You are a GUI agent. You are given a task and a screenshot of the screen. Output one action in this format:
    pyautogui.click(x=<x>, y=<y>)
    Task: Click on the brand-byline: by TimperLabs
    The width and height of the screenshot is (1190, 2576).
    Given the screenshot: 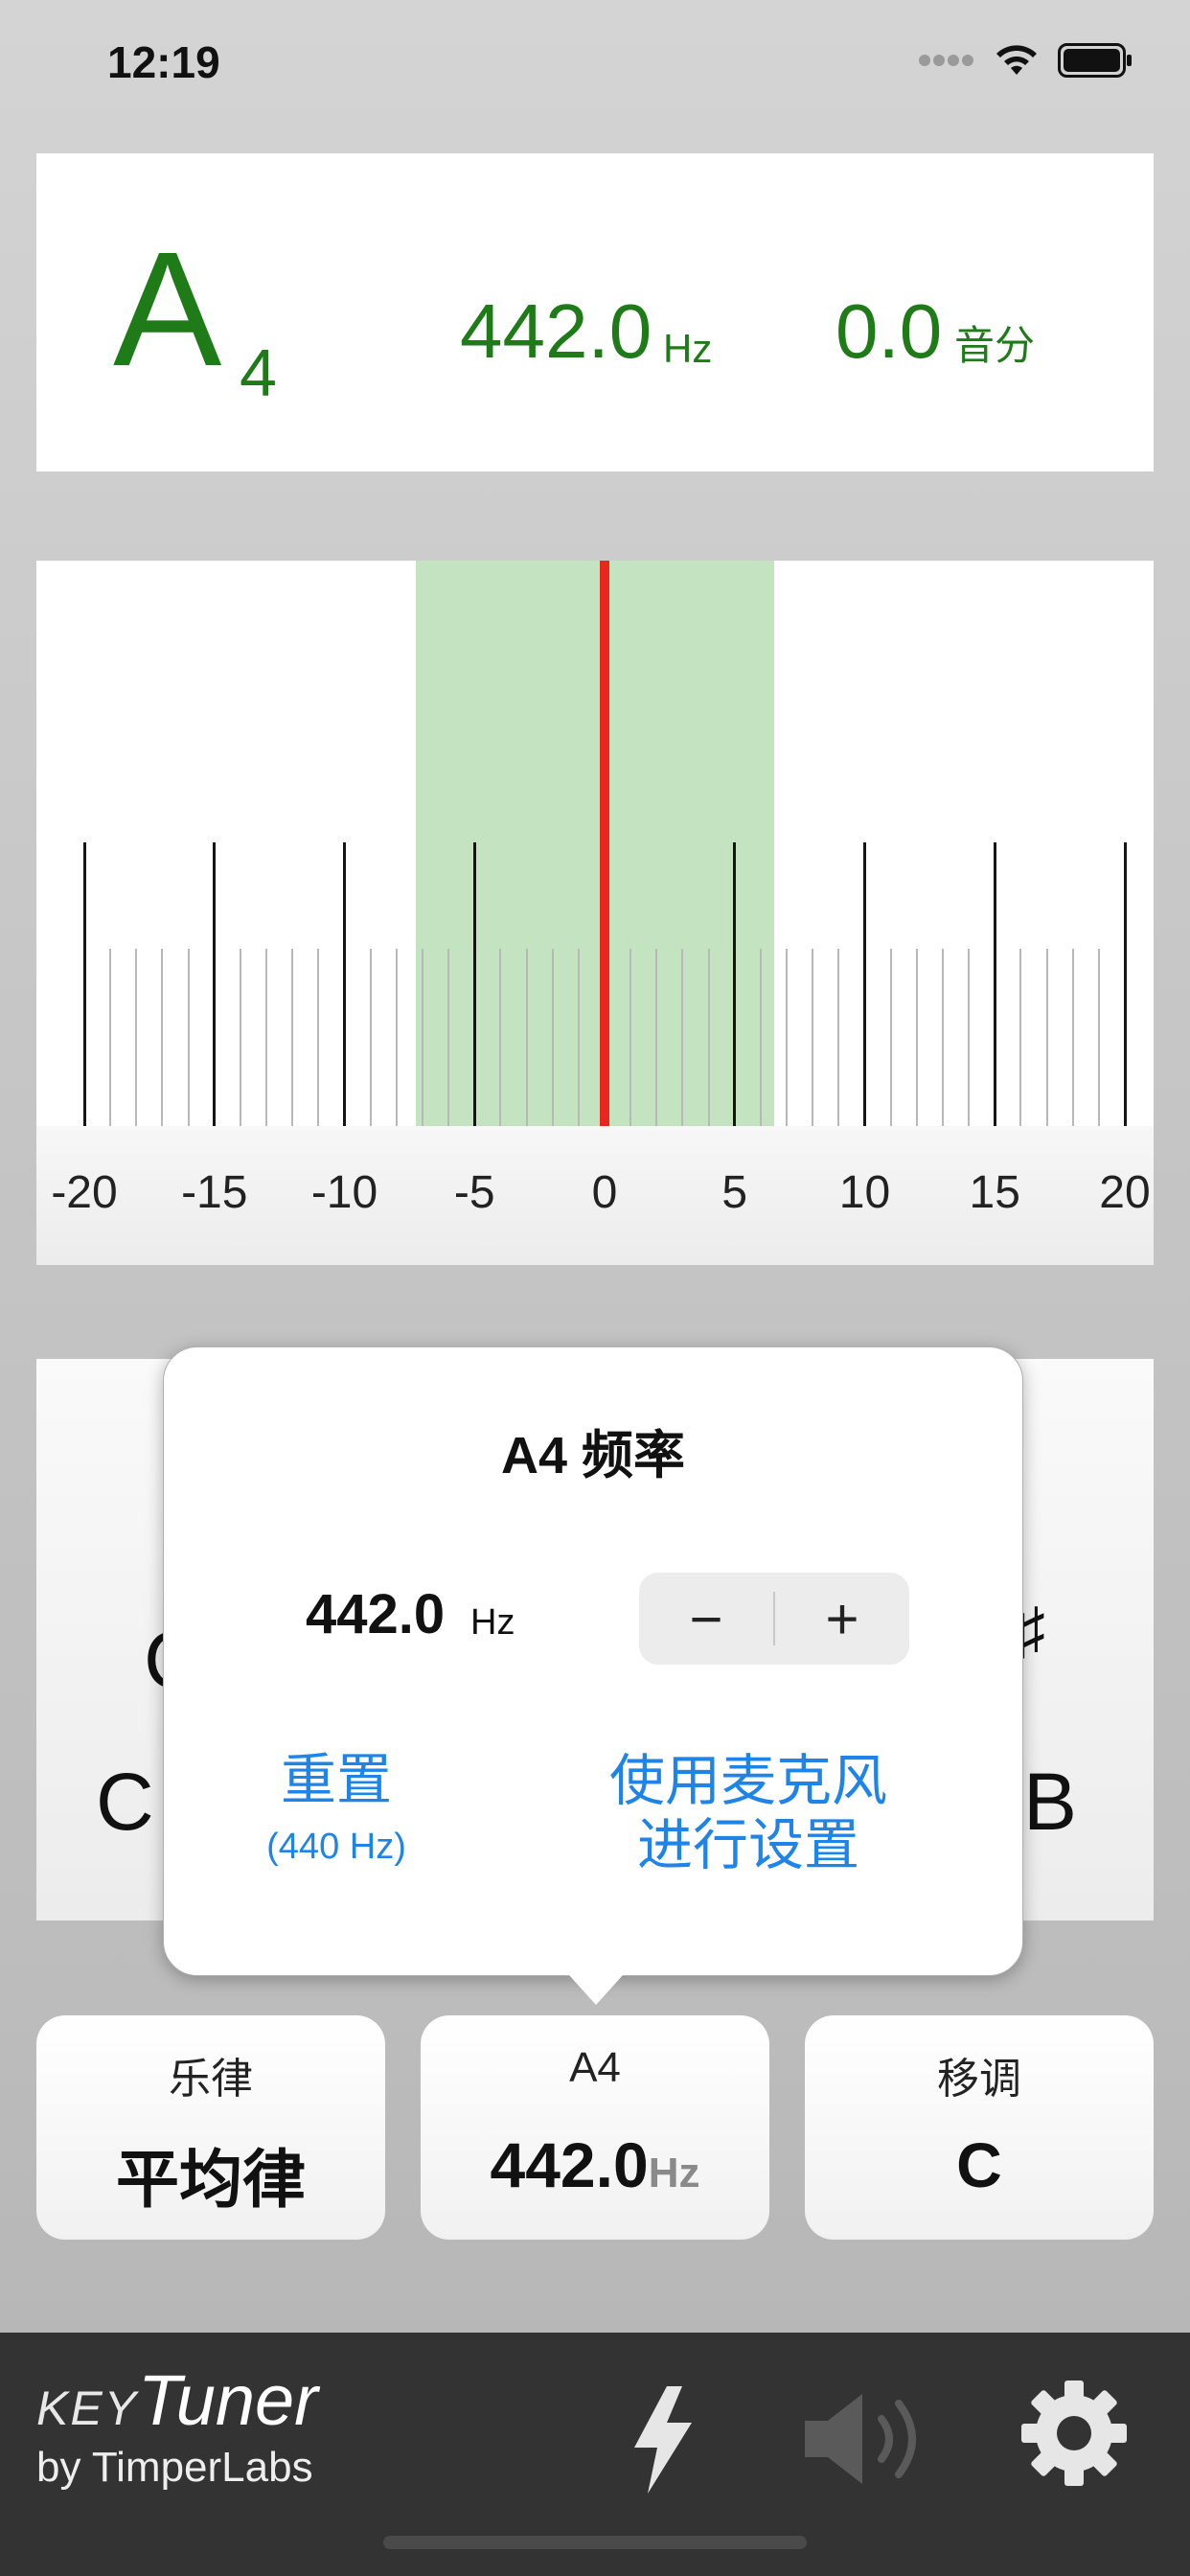 What is the action you would take?
    pyautogui.click(x=175, y=2467)
    